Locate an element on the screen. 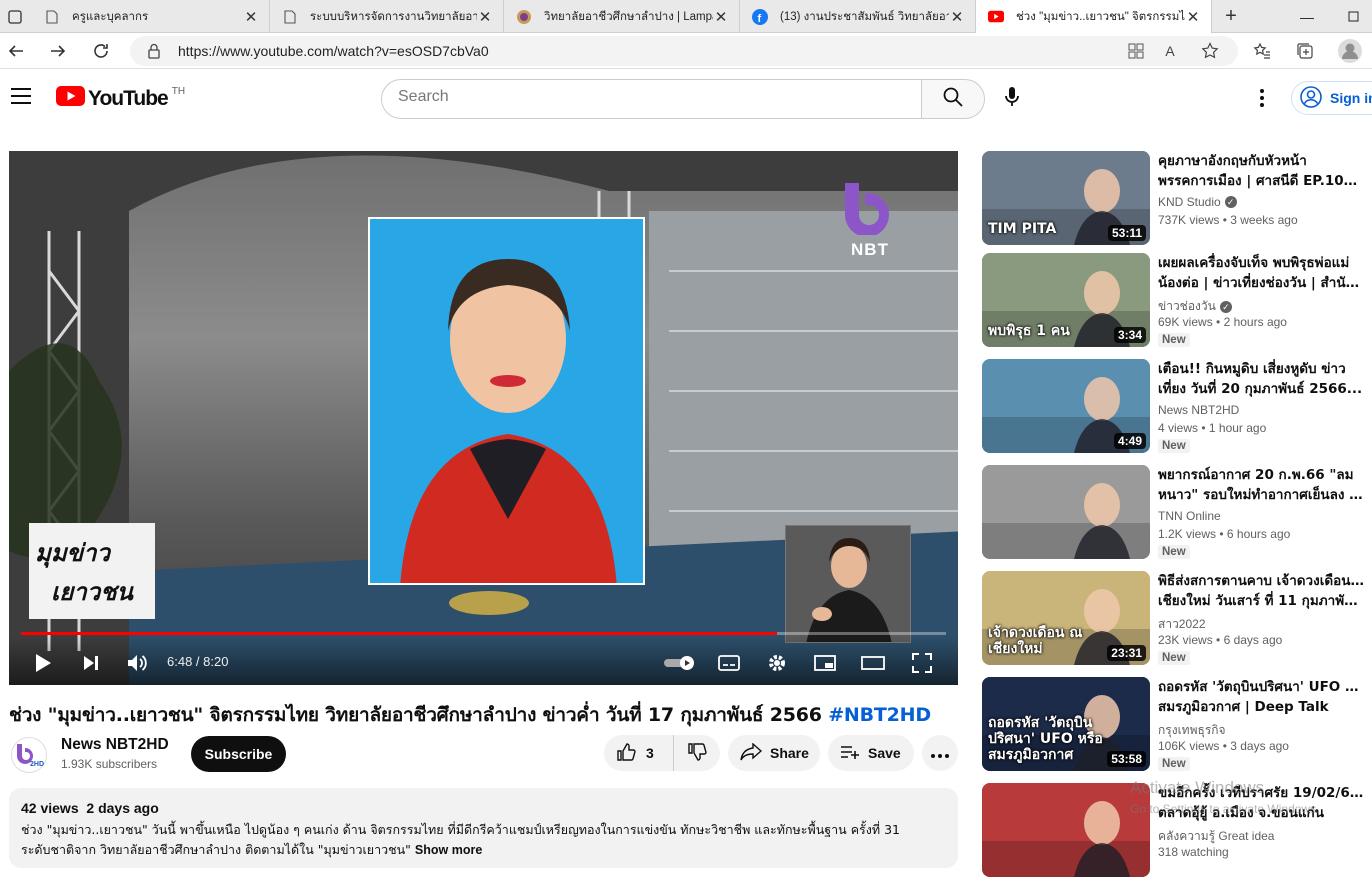 The width and height of the screenshot is (1372, 883). channel-label: News NBT2HD is located at coordinates (1199, 410).